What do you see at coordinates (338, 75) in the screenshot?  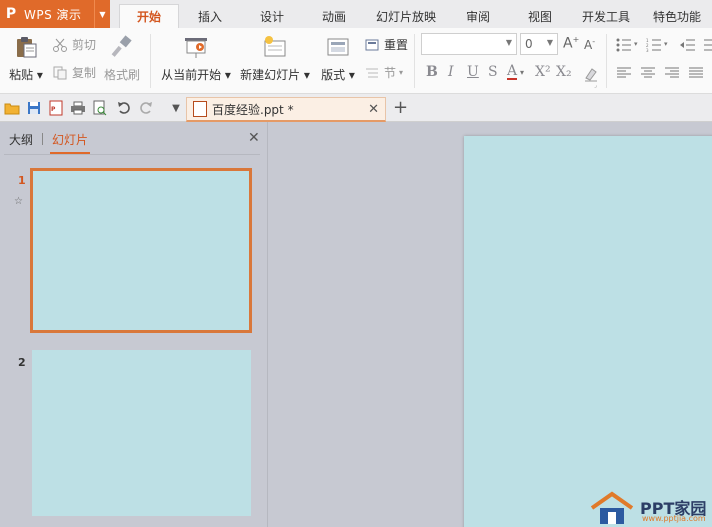 I see `layout-label: 版式 ▾` at bounding box center [338, 75].